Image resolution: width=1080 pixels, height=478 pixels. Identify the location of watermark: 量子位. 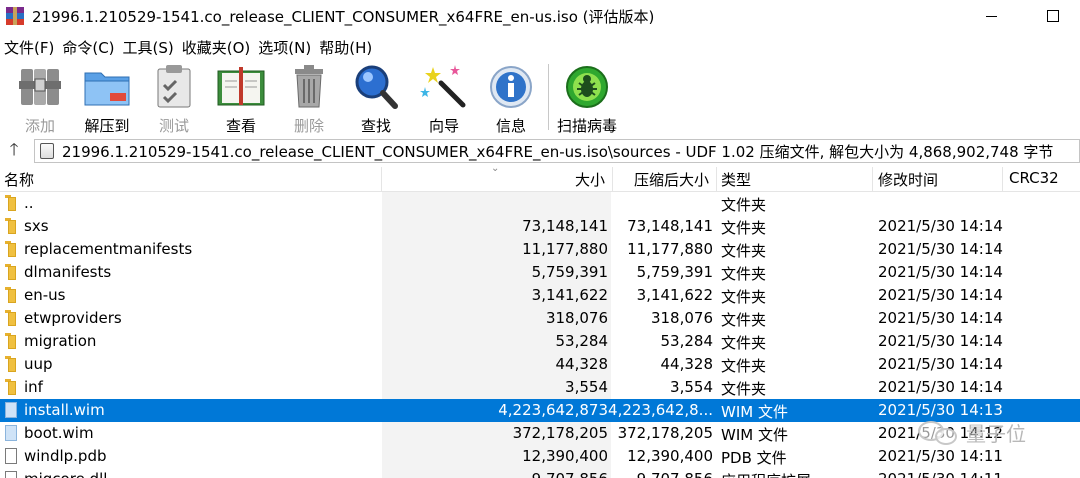
(972, 432).